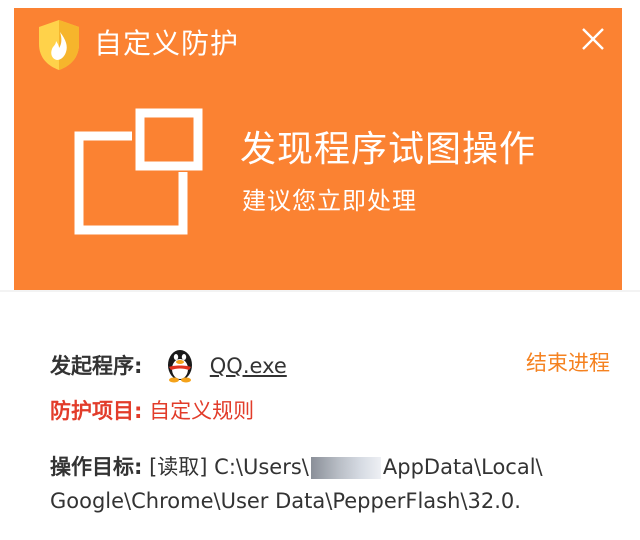 The image size is (640, 540). Describe the element at coordinates (329, 201) in the screenshot. I see `alert-subline: 建议您立即处理` at that location.